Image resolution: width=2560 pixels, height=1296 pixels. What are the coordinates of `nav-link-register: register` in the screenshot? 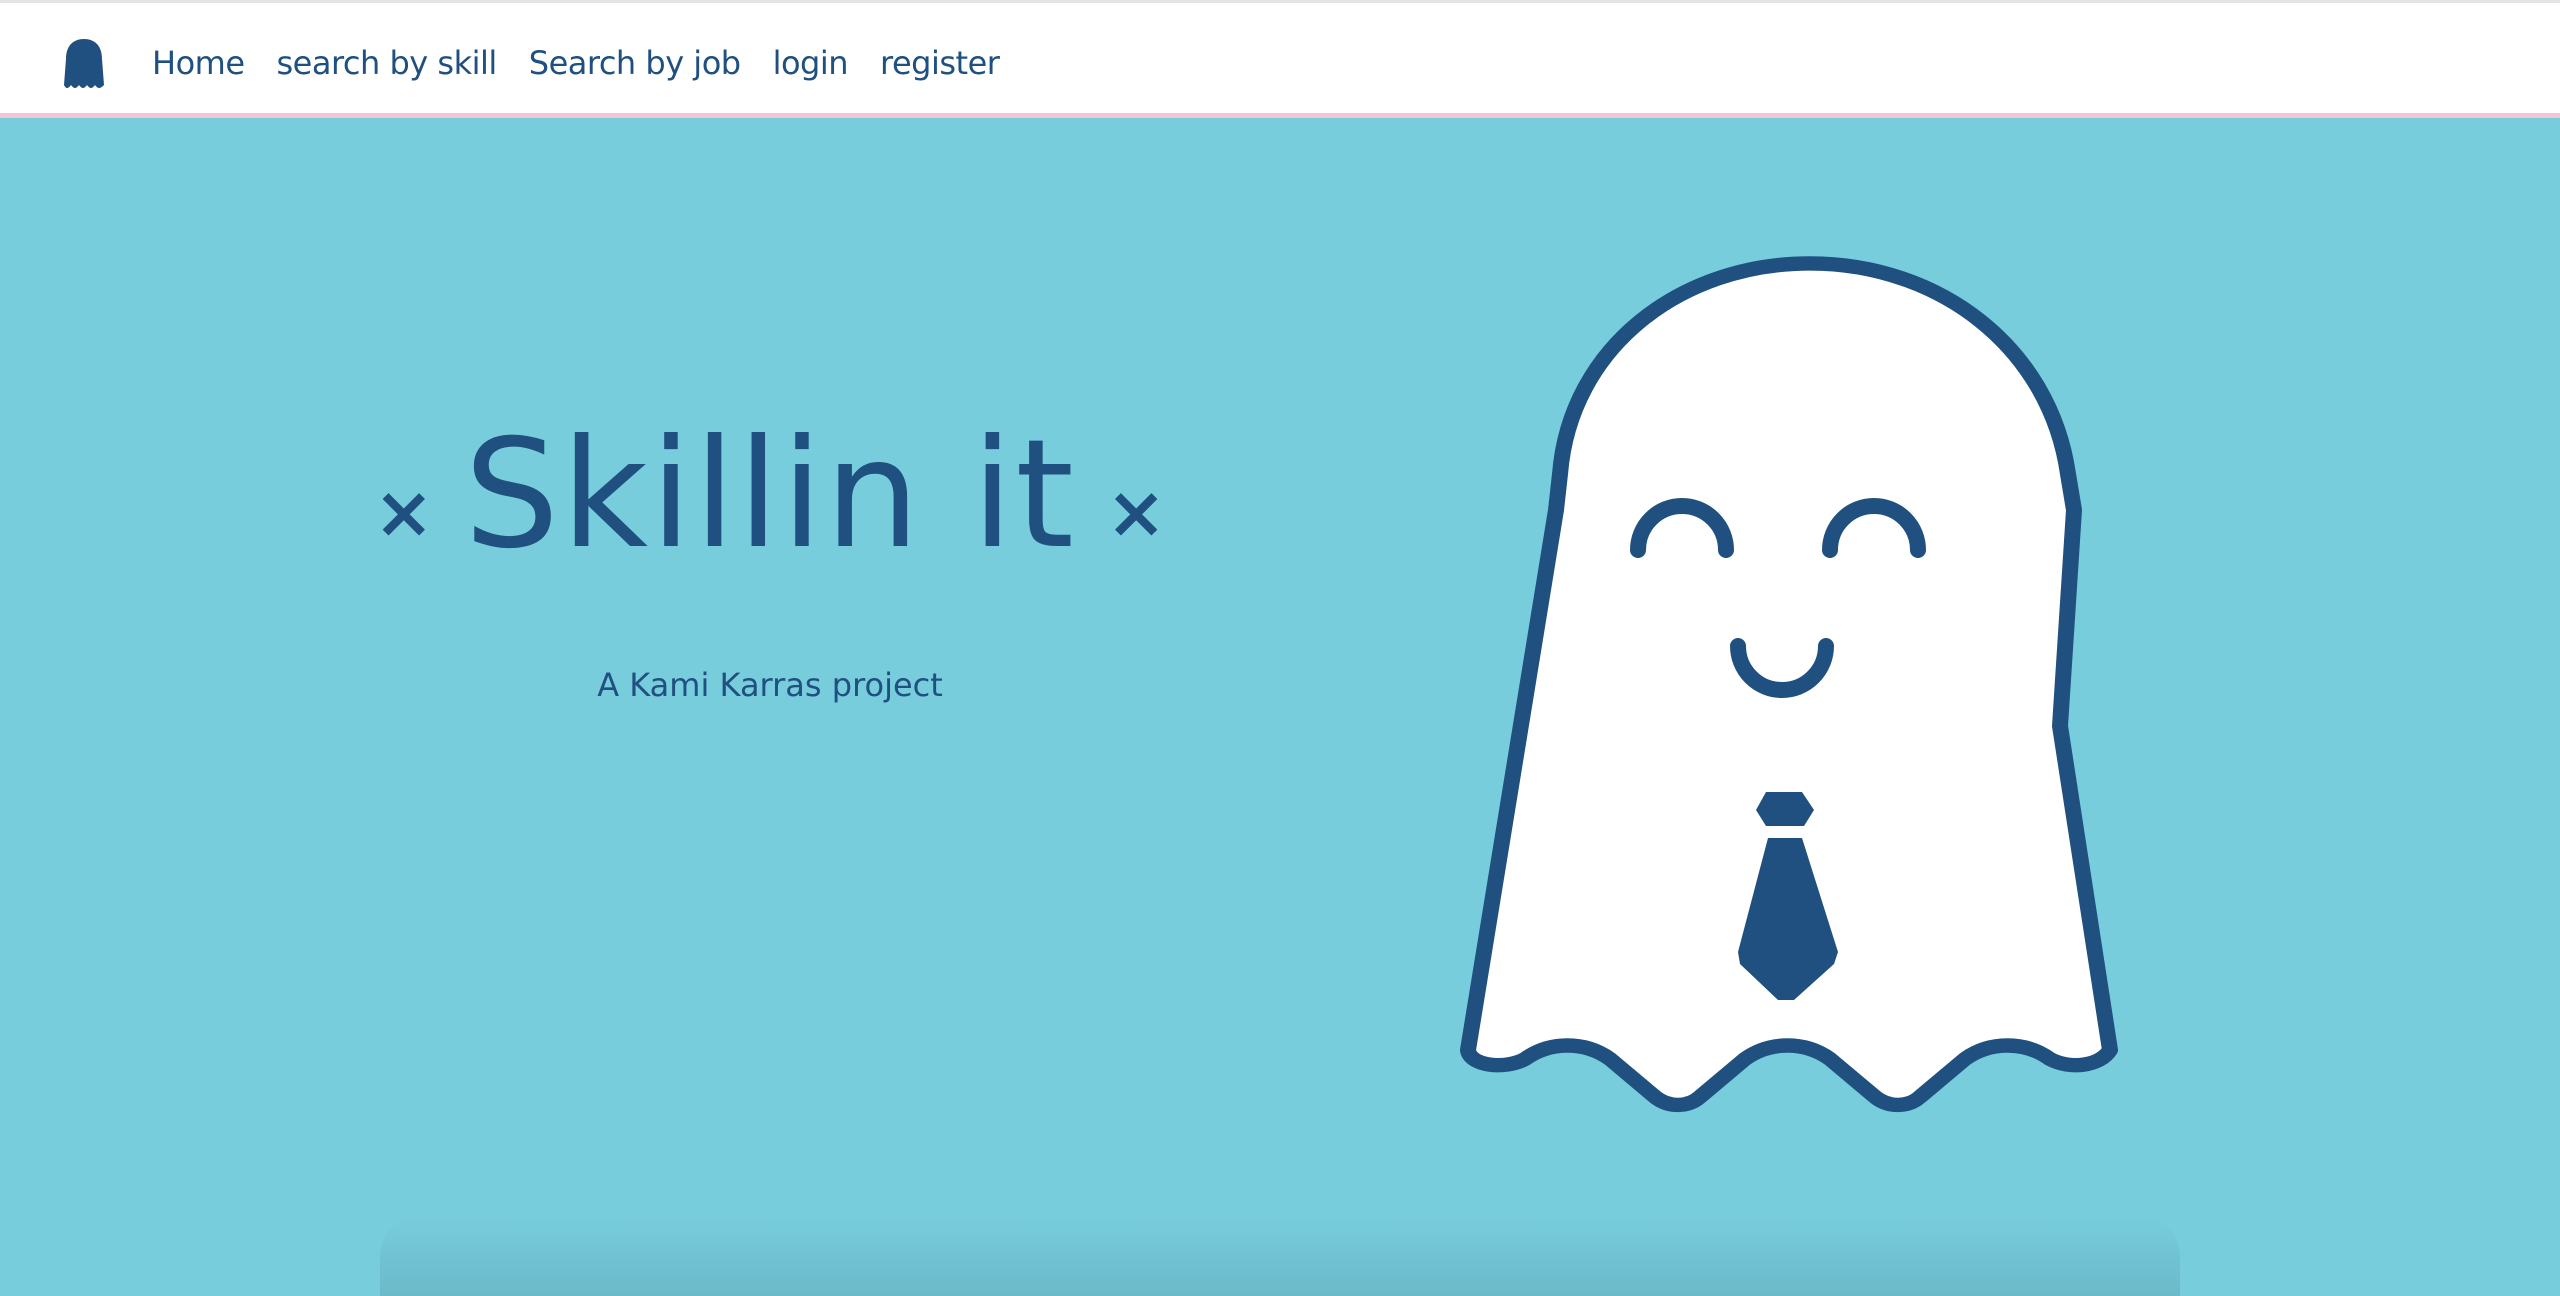 It's located at (940, 63).